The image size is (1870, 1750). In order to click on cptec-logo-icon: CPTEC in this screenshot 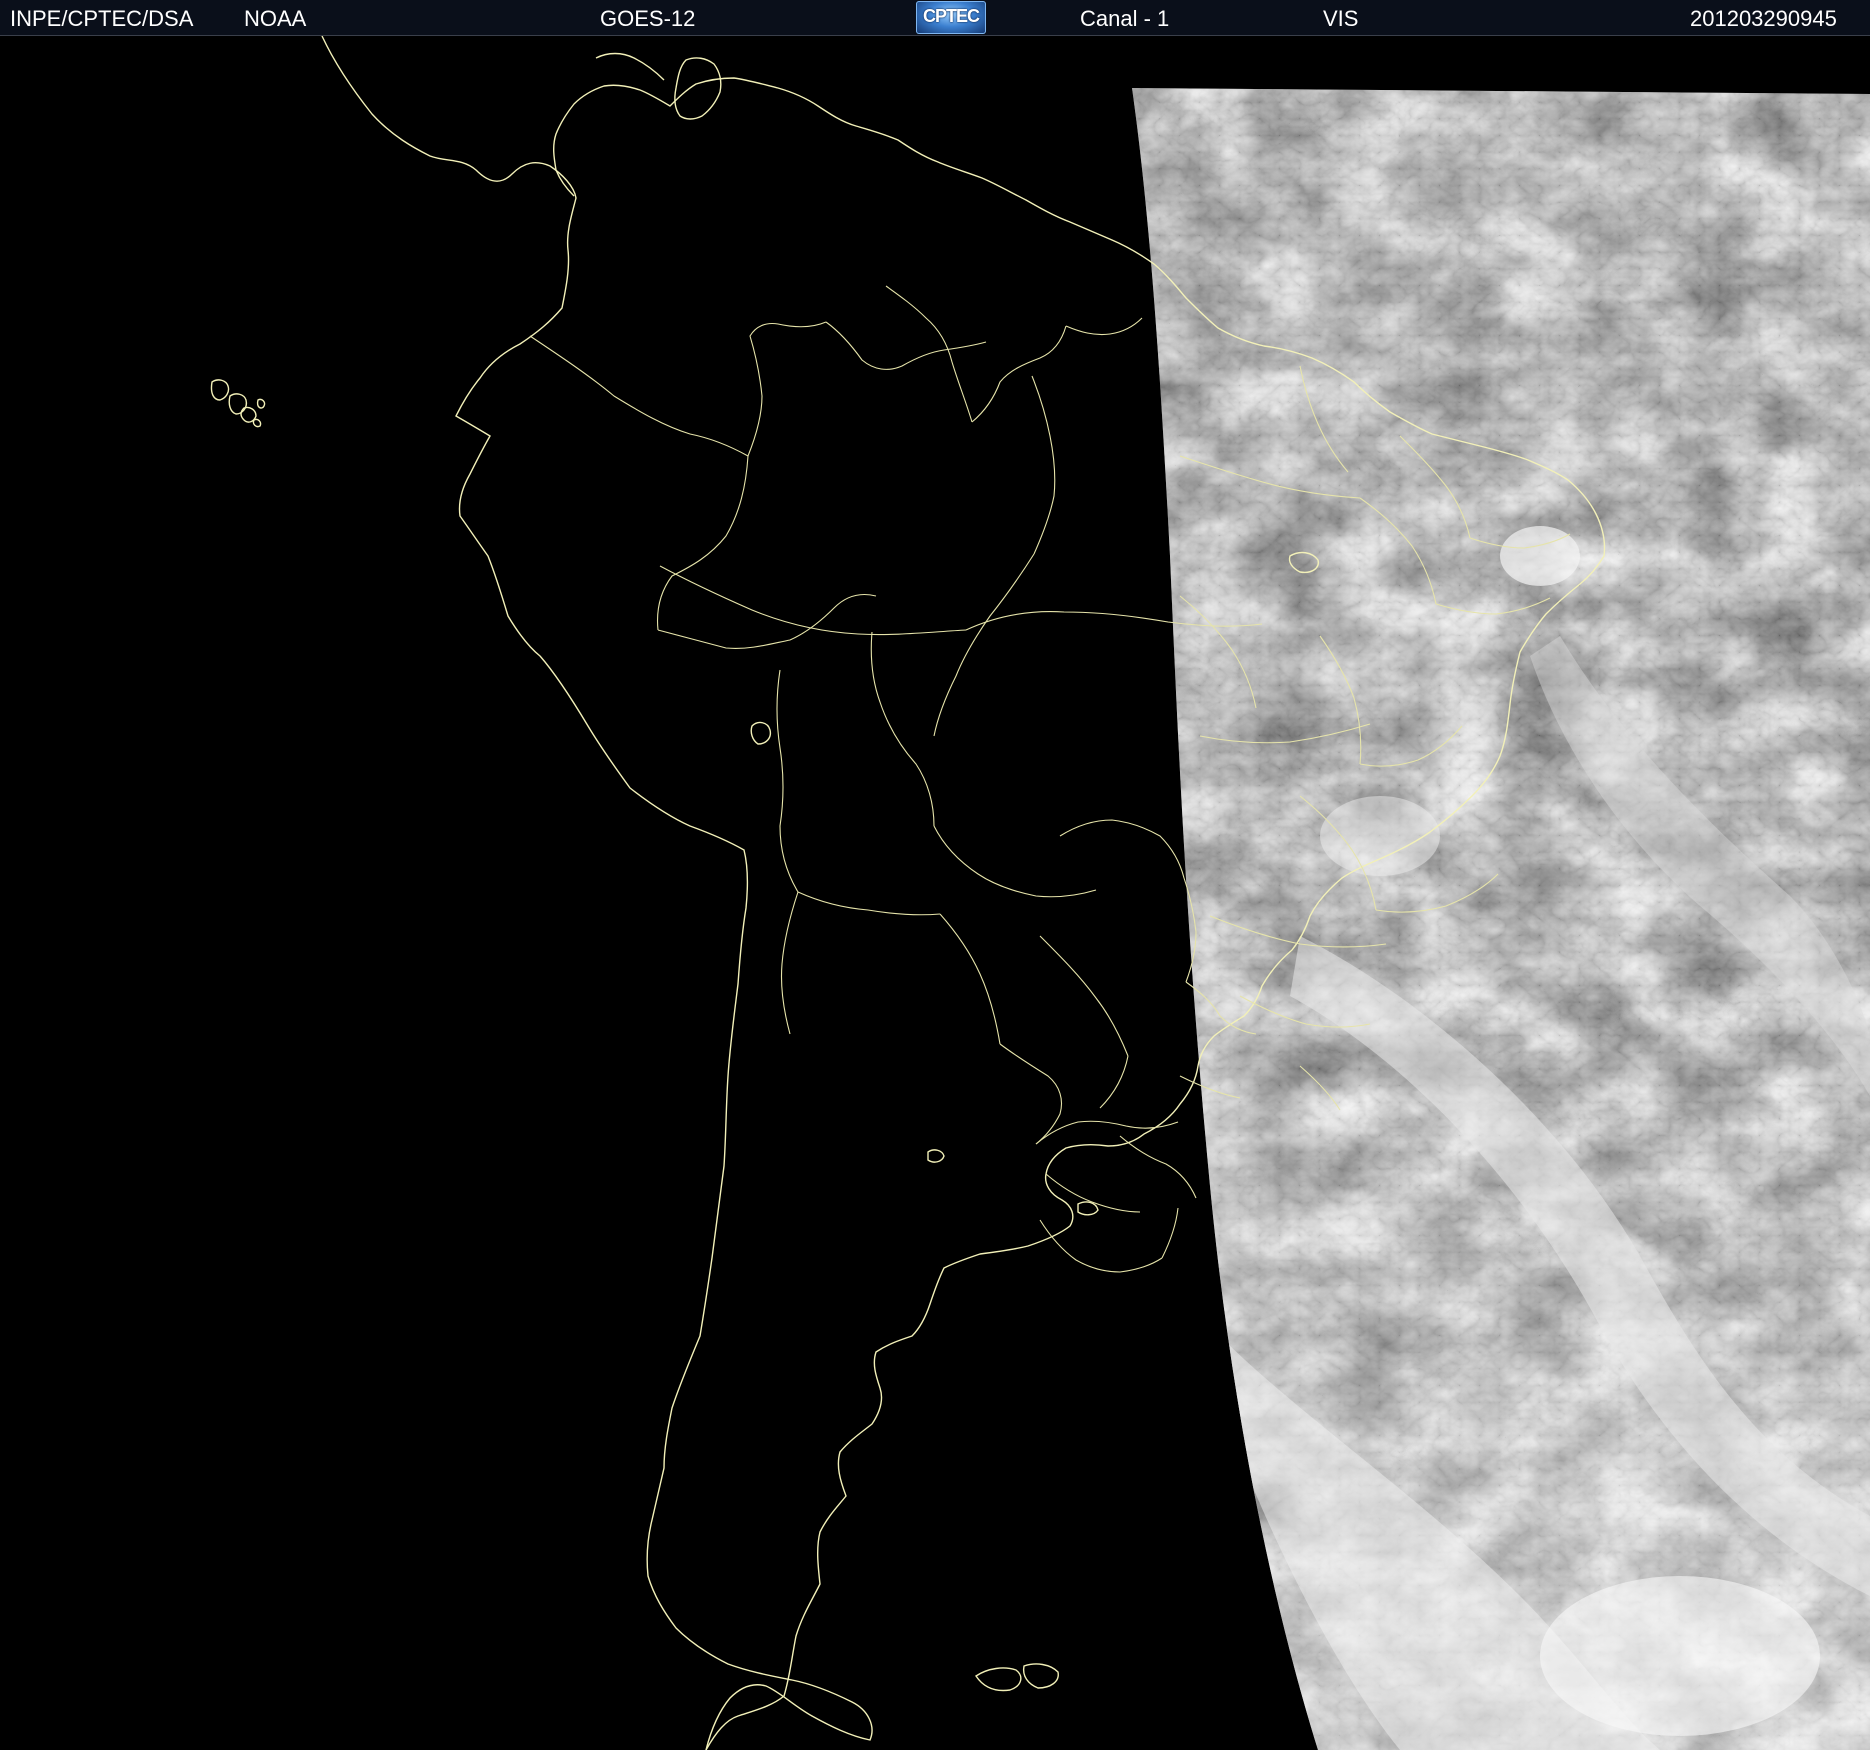, I will do `click(951, 17)`.